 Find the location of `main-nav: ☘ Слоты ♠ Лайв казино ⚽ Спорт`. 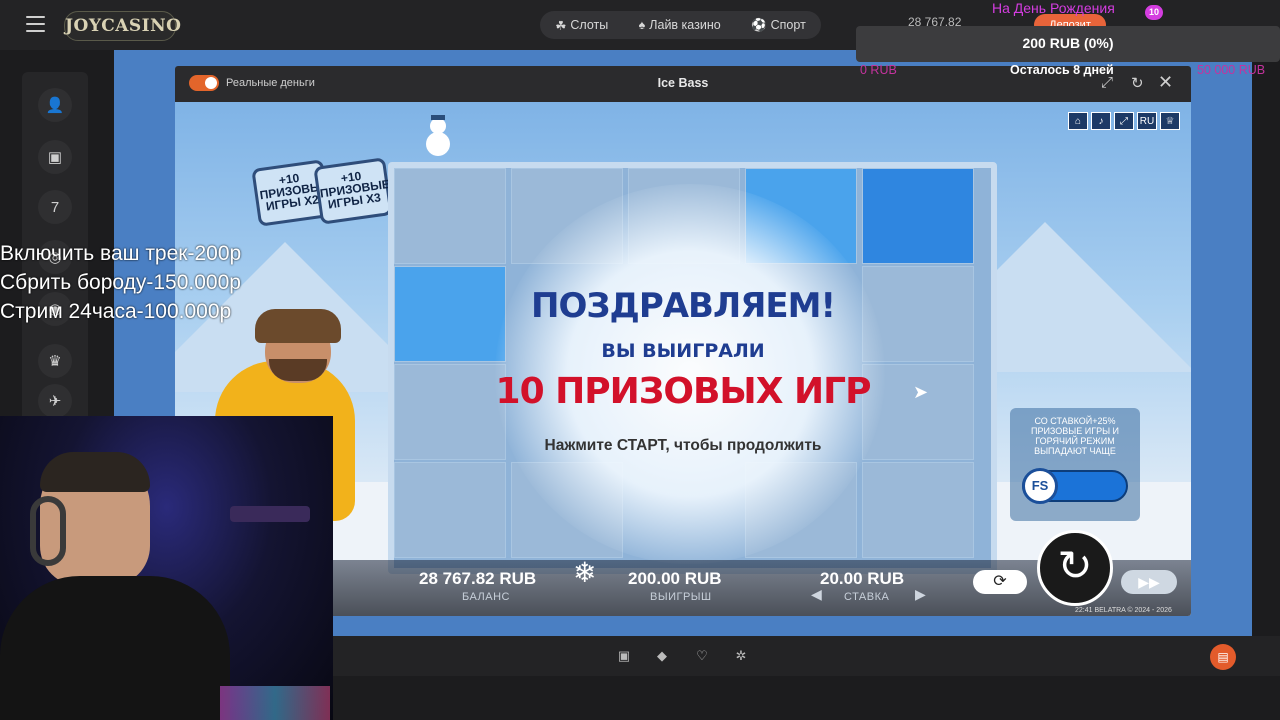

main-nav: ☘ Слоты ♠ Лайв казино ⚽ Спорт is located at coordinates (680, 25).